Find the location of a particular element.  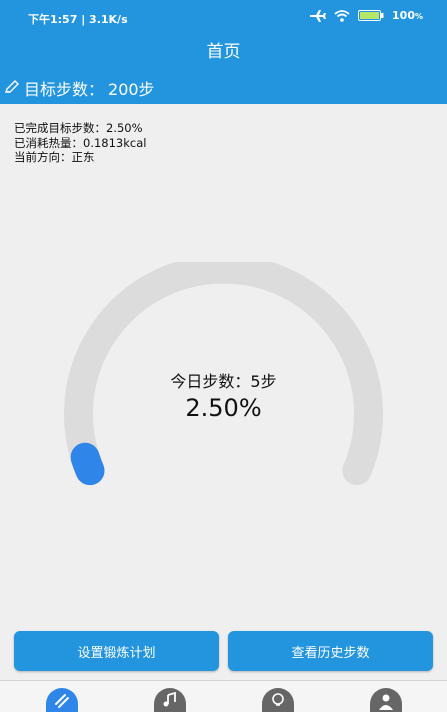

music-icon is located at coordinates (170, 700).